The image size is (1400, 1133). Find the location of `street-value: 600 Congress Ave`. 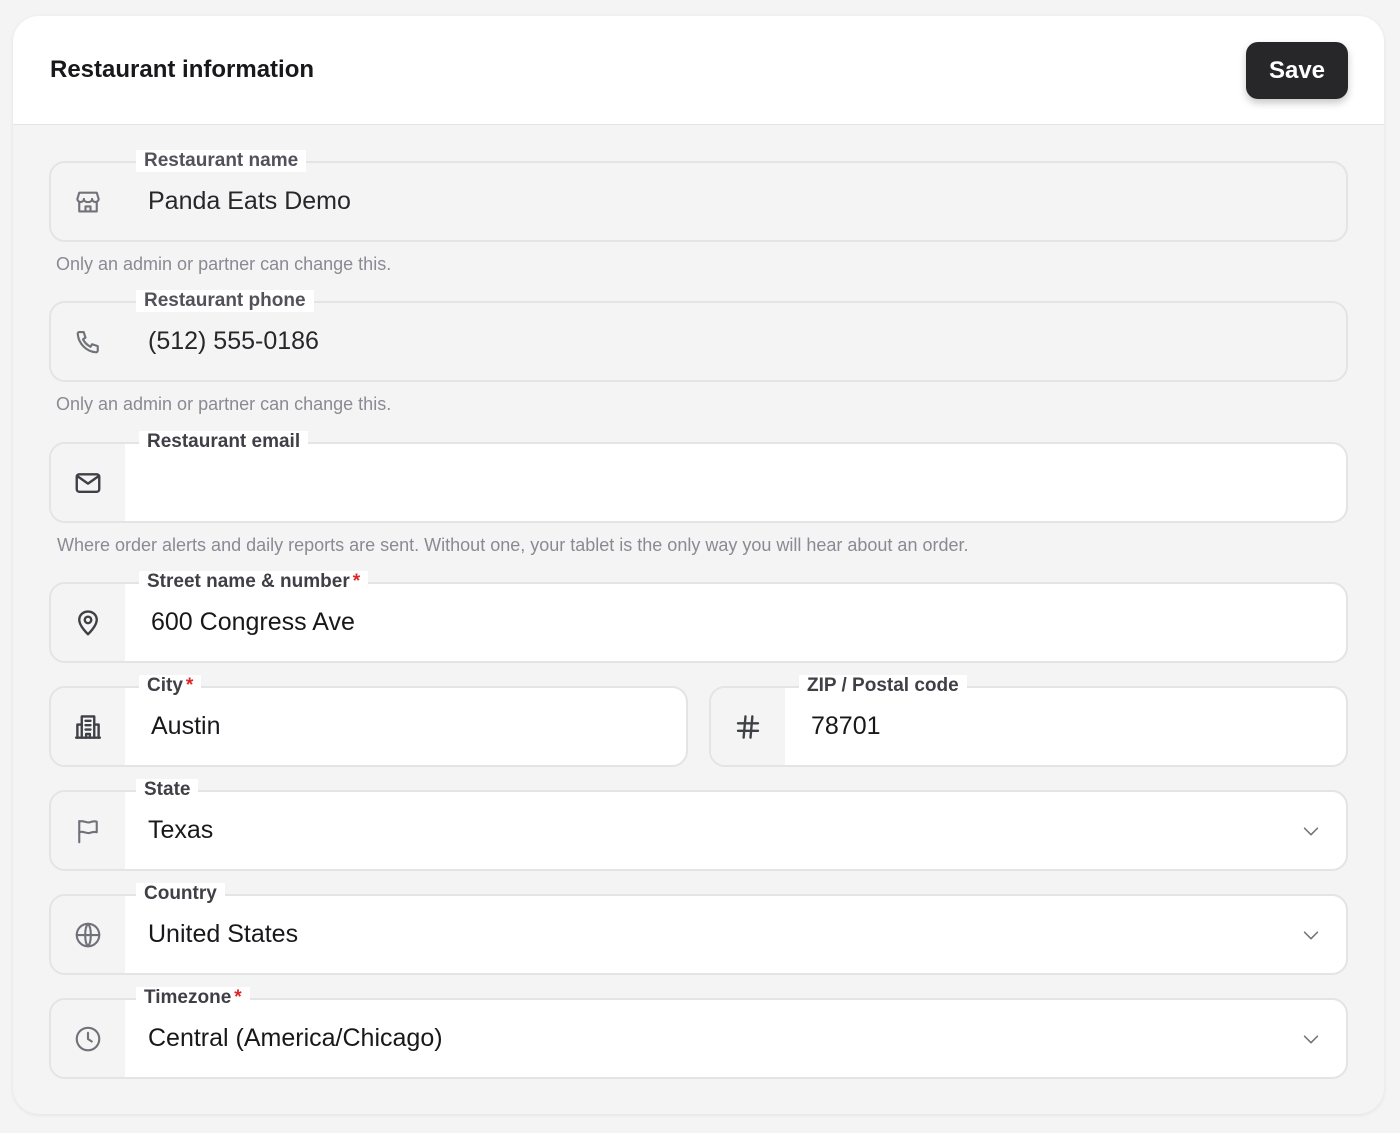

street-value: 600 Congress Ave is located at coordinates (253, 622).